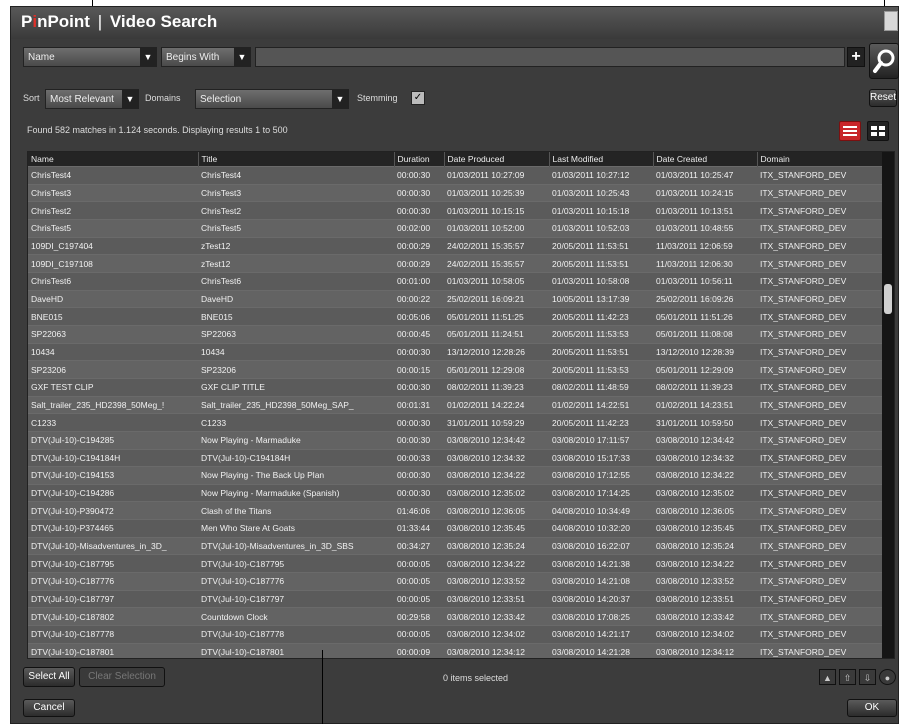 This screenshot has width=899, height=724. Describe the element at coordinates (601, 457) in the screenshot. I see `table-cell: 03/08/2010 15:17:33` at that location.